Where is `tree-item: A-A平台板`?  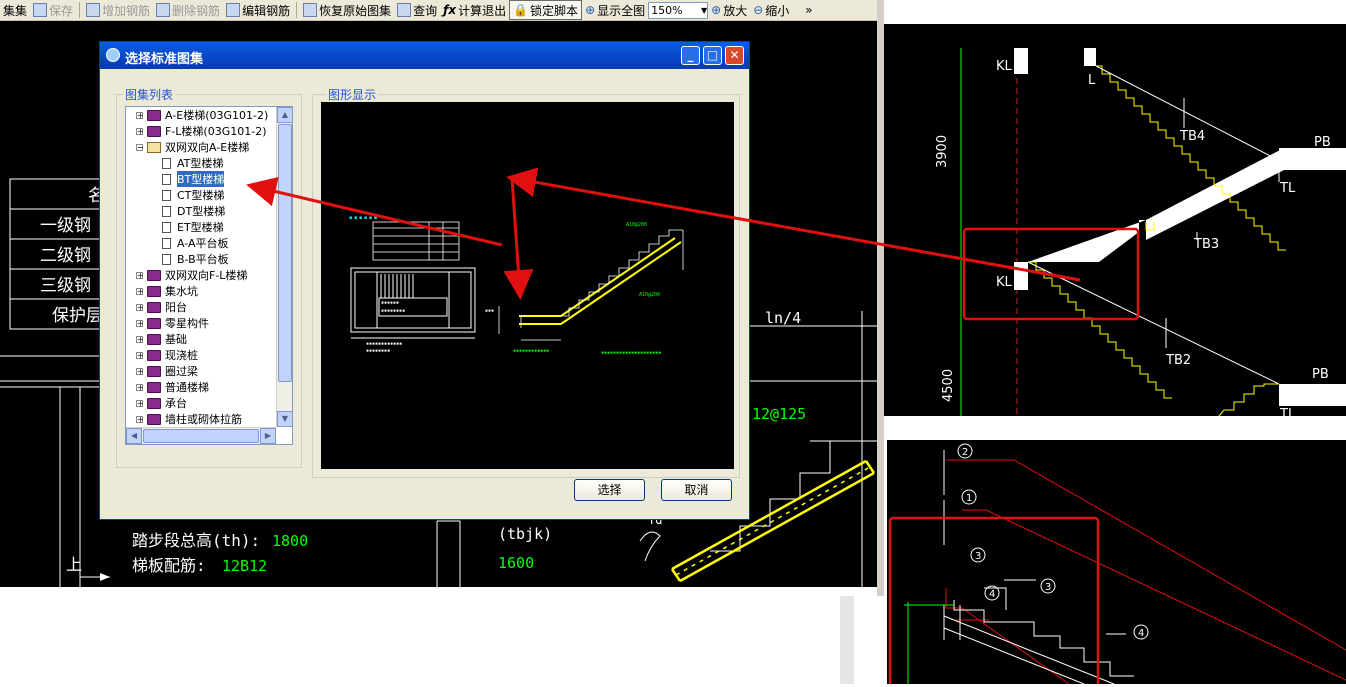
tree-item: A-A平台板 is located at coordinates (195, 243).